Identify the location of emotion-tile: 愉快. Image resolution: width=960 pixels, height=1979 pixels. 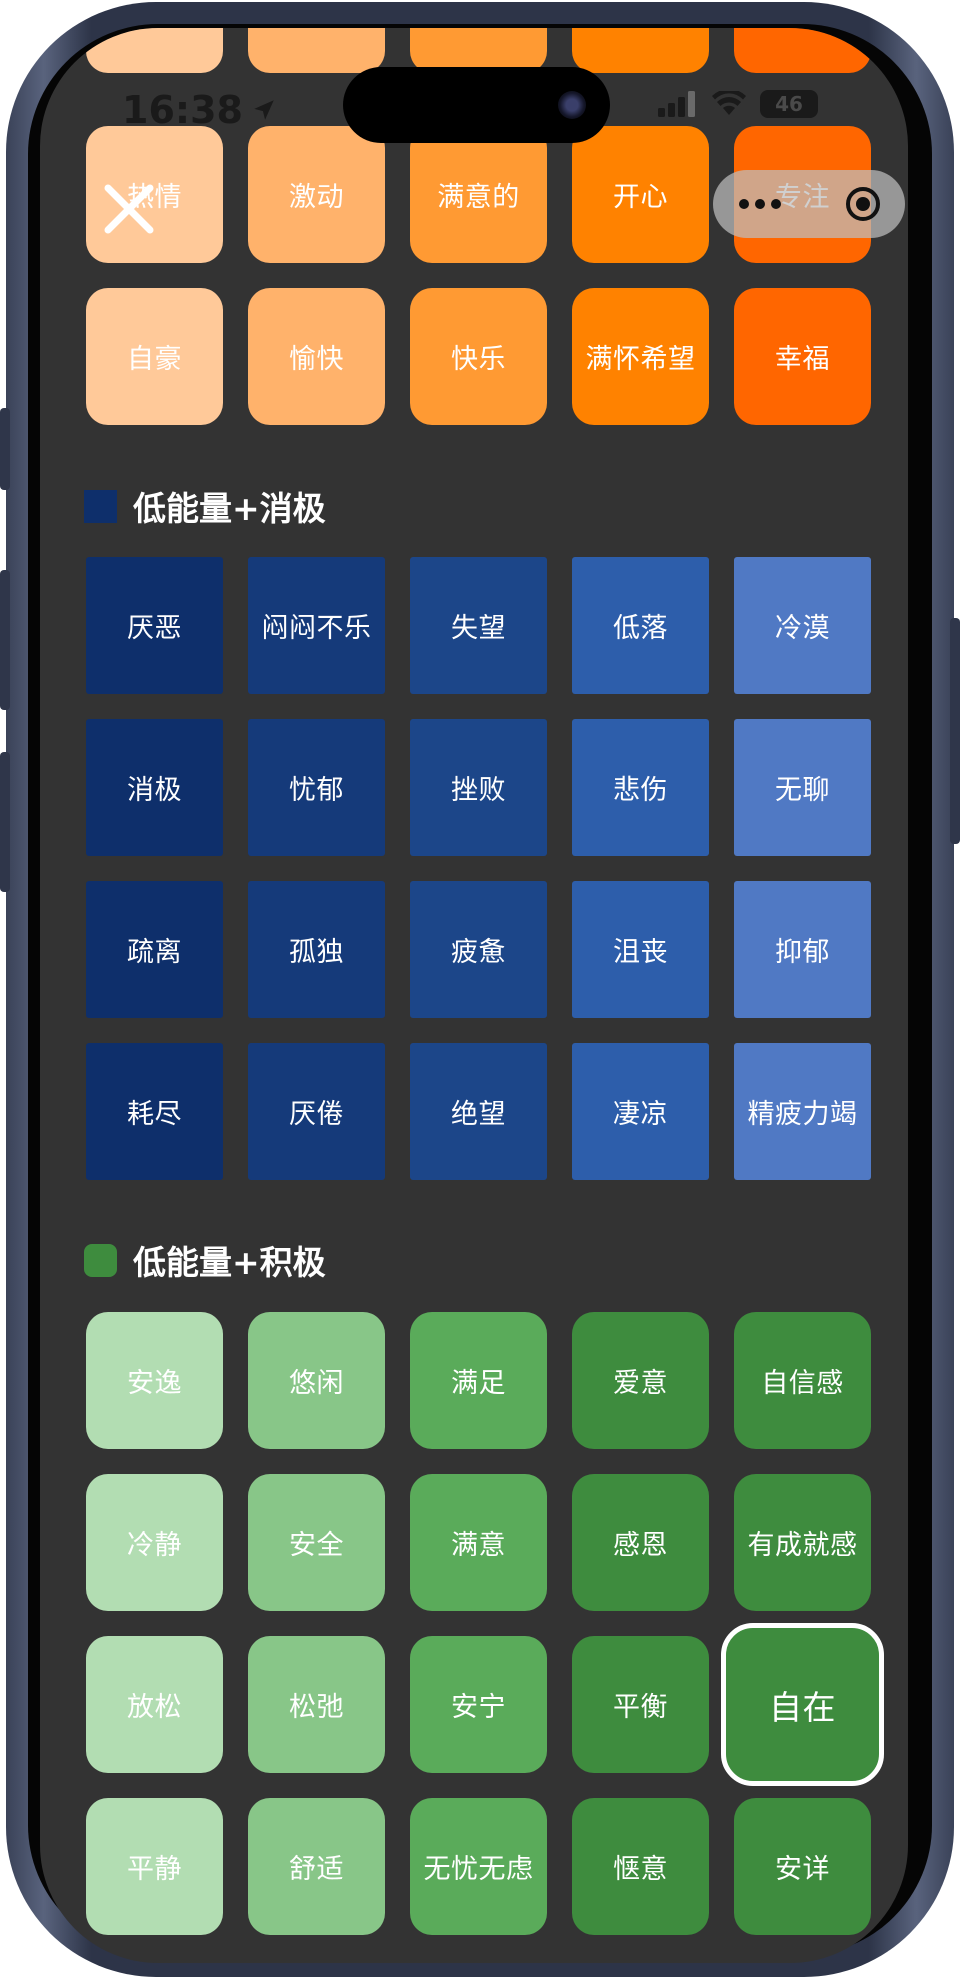
(316, 356).